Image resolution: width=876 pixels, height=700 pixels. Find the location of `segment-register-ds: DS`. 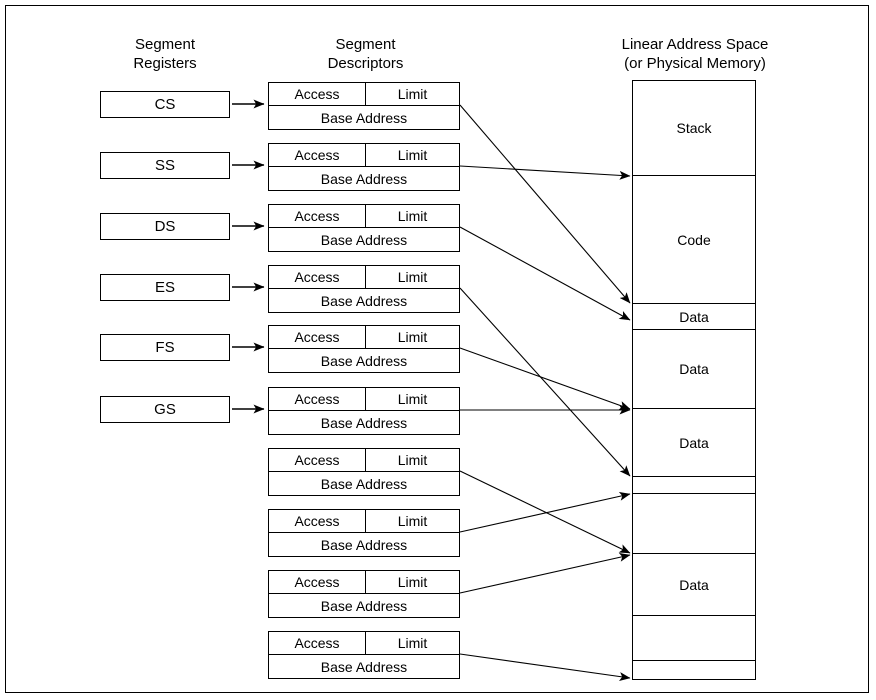

segment-register-ds: DS is located at coordinates (165, 226).